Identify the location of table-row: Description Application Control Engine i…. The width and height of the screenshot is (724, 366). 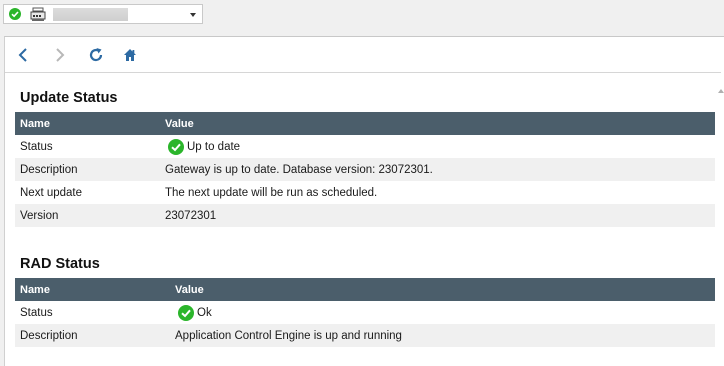
(365, 335).